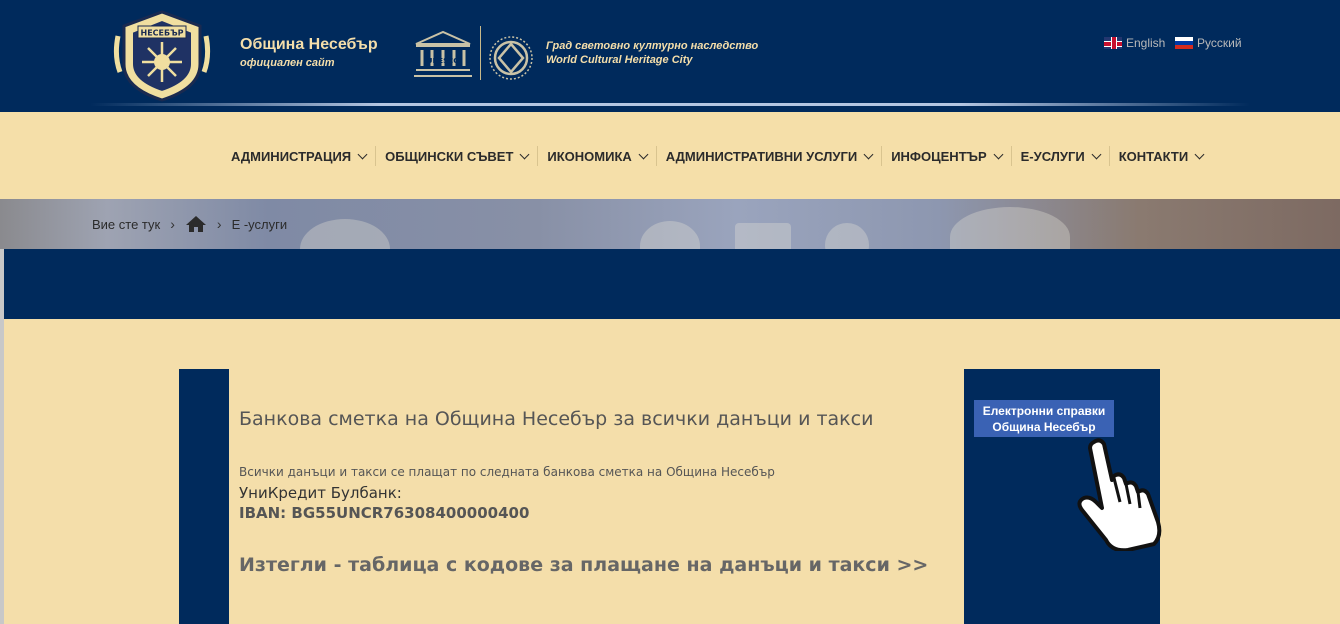  Describe the element at coordinates (204, 496) in the screenshot. I see `content-left-bar` at that location.